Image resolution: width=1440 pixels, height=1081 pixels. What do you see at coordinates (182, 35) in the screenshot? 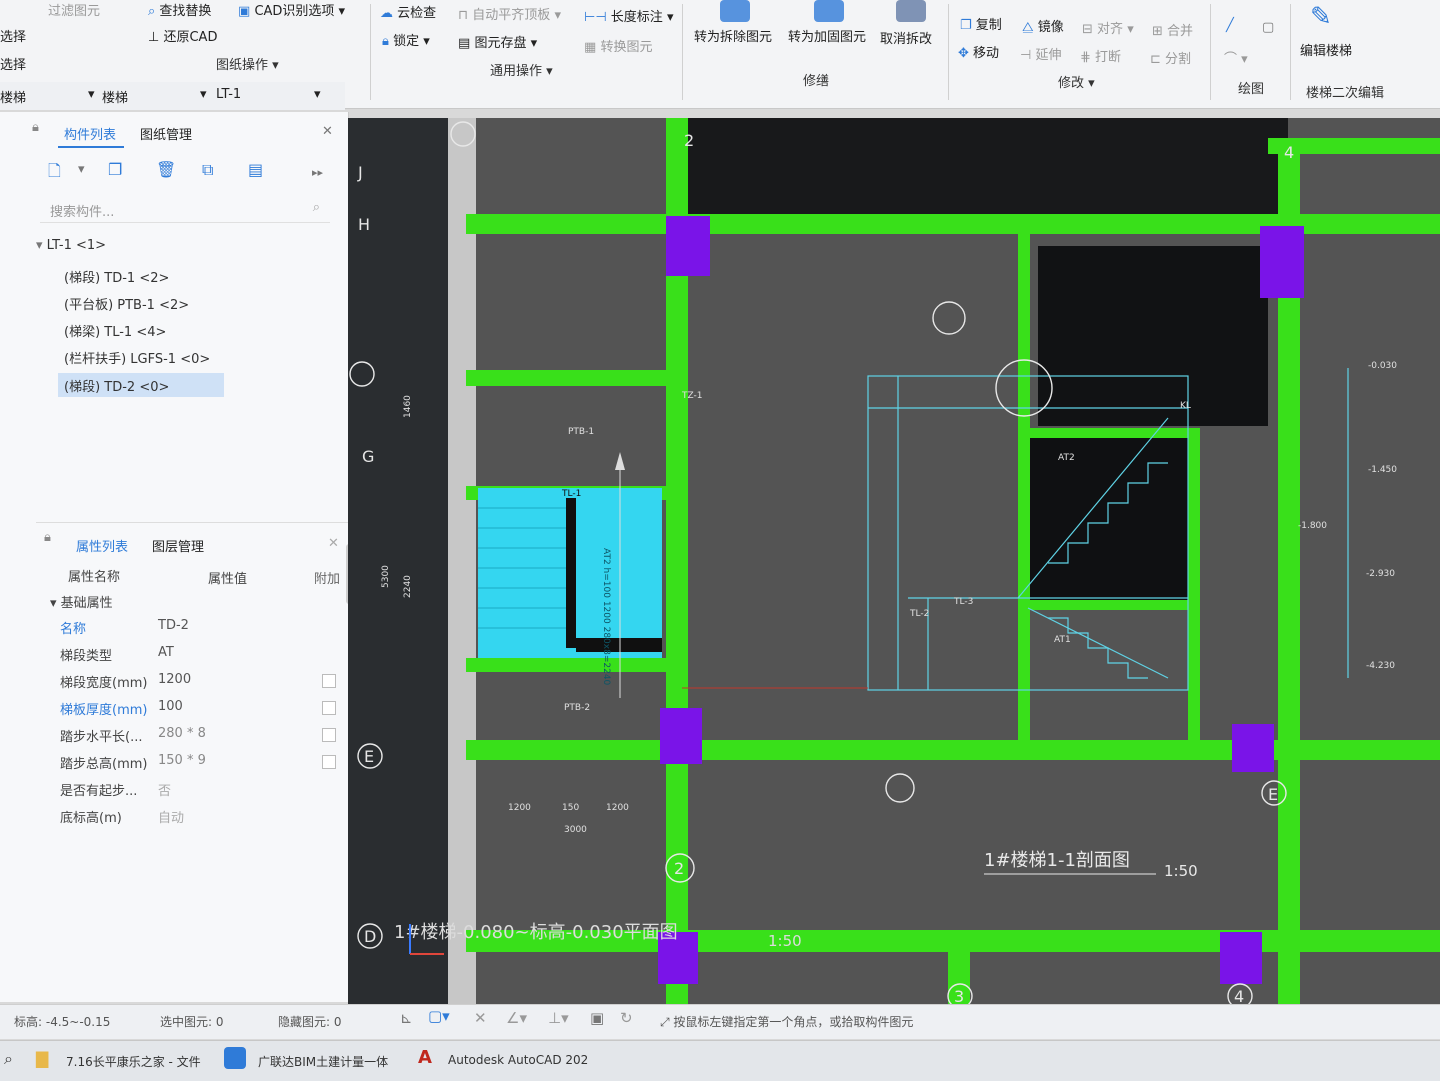
I see `restore-cad-button: ⊥ 还原CAD` at bounding box center [182, 35].